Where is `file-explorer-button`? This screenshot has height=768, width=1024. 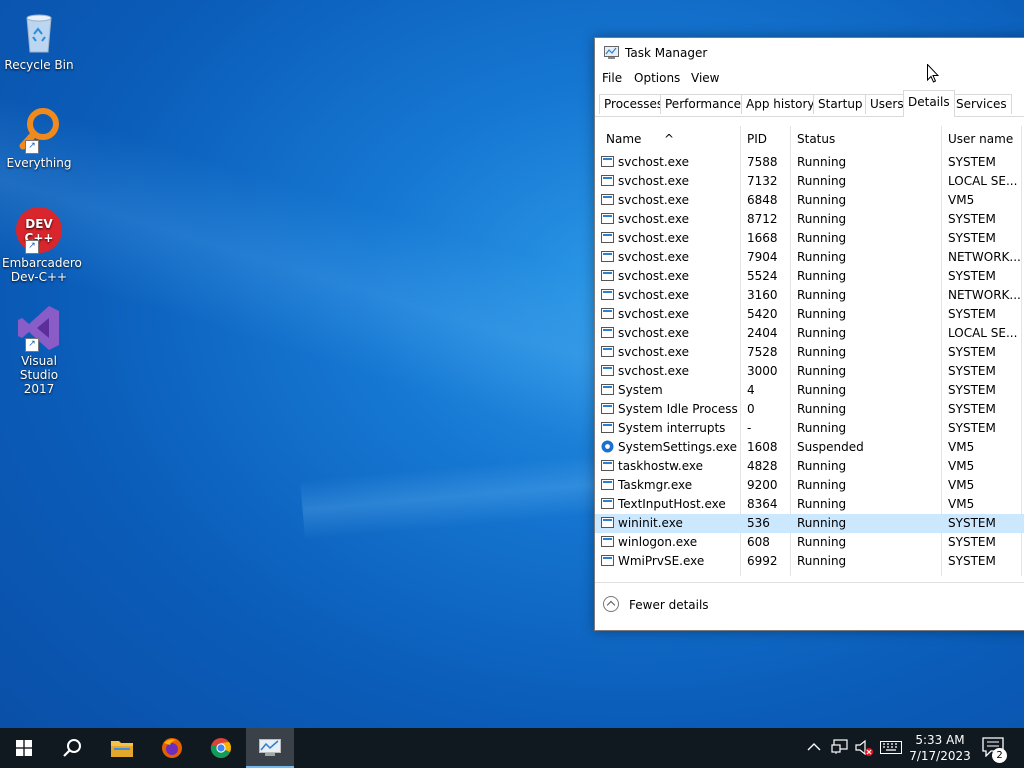
file-explorer-button is located at coordinates (122, 748).